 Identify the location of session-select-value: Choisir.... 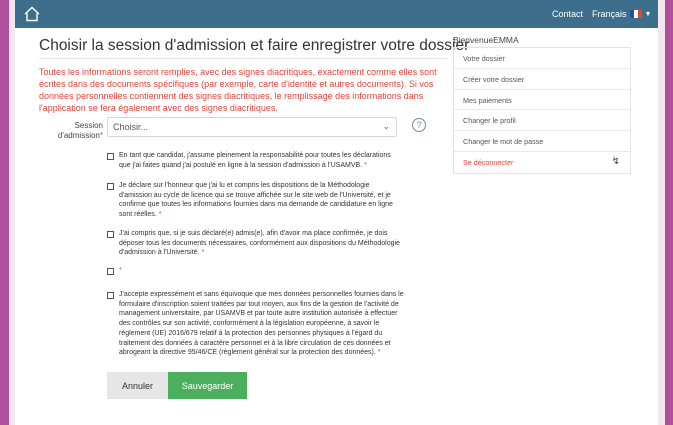
(131, 127).